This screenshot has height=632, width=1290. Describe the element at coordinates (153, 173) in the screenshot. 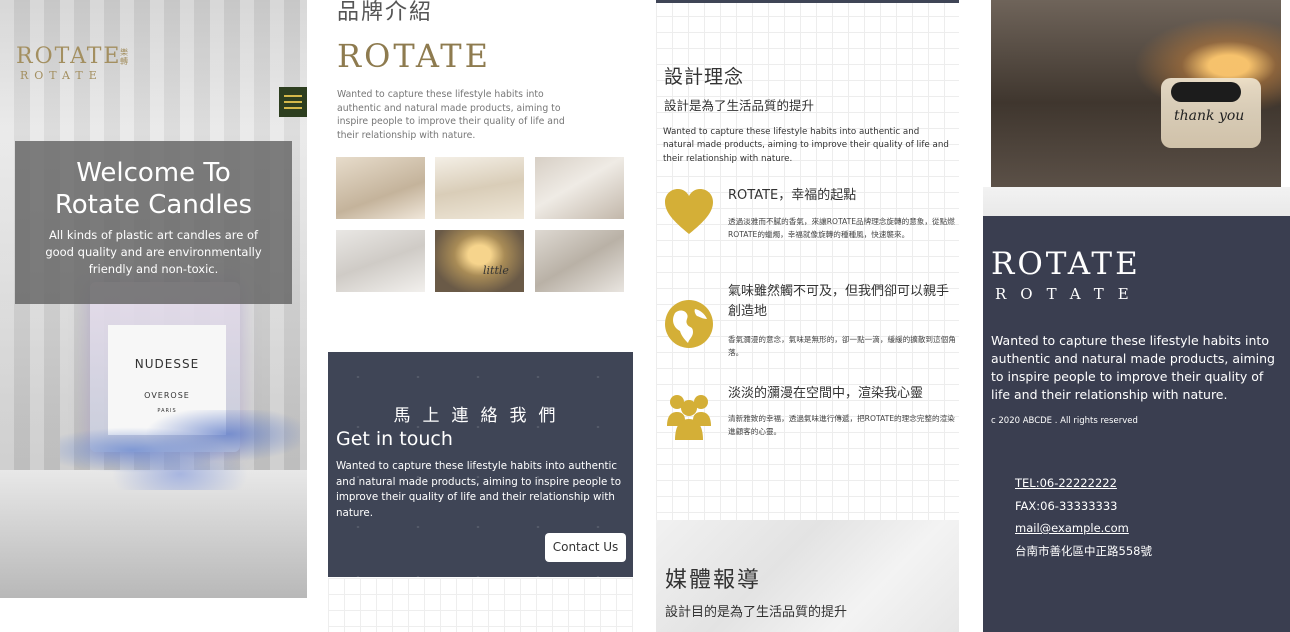

I see `hero-title-line1: Welcome To` at that location.